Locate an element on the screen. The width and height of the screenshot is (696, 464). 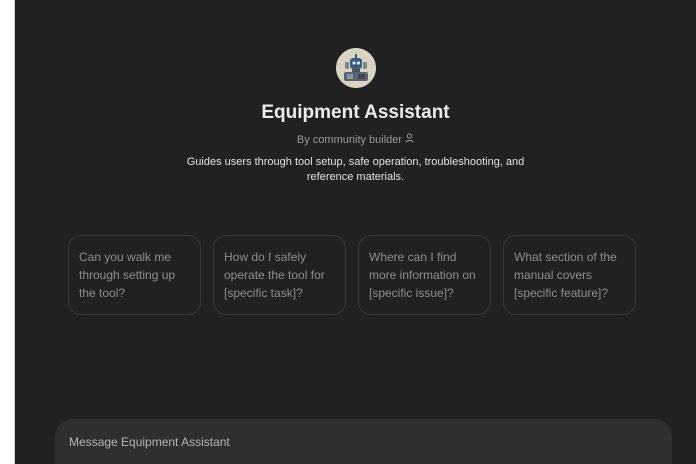
person-icon is located at coordinates (409, 140).